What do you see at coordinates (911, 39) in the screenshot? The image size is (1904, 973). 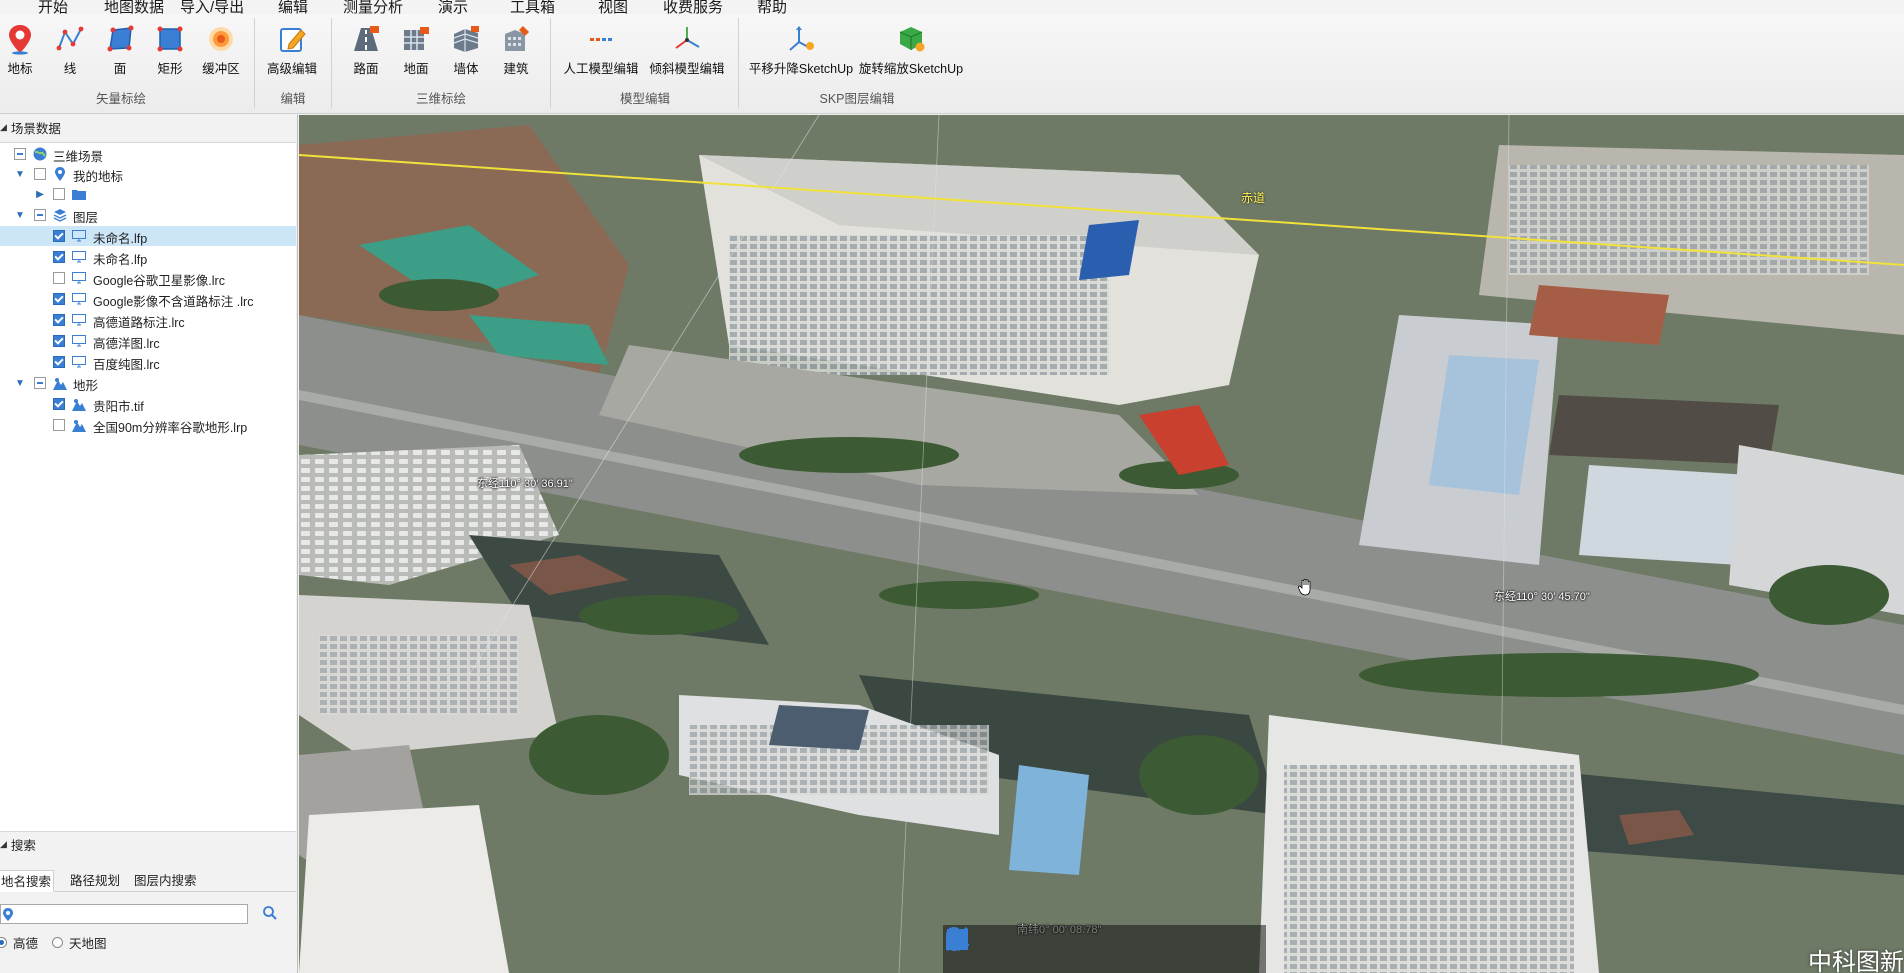 I see `rotate-scale-icon` at bounding box center [911, 39].